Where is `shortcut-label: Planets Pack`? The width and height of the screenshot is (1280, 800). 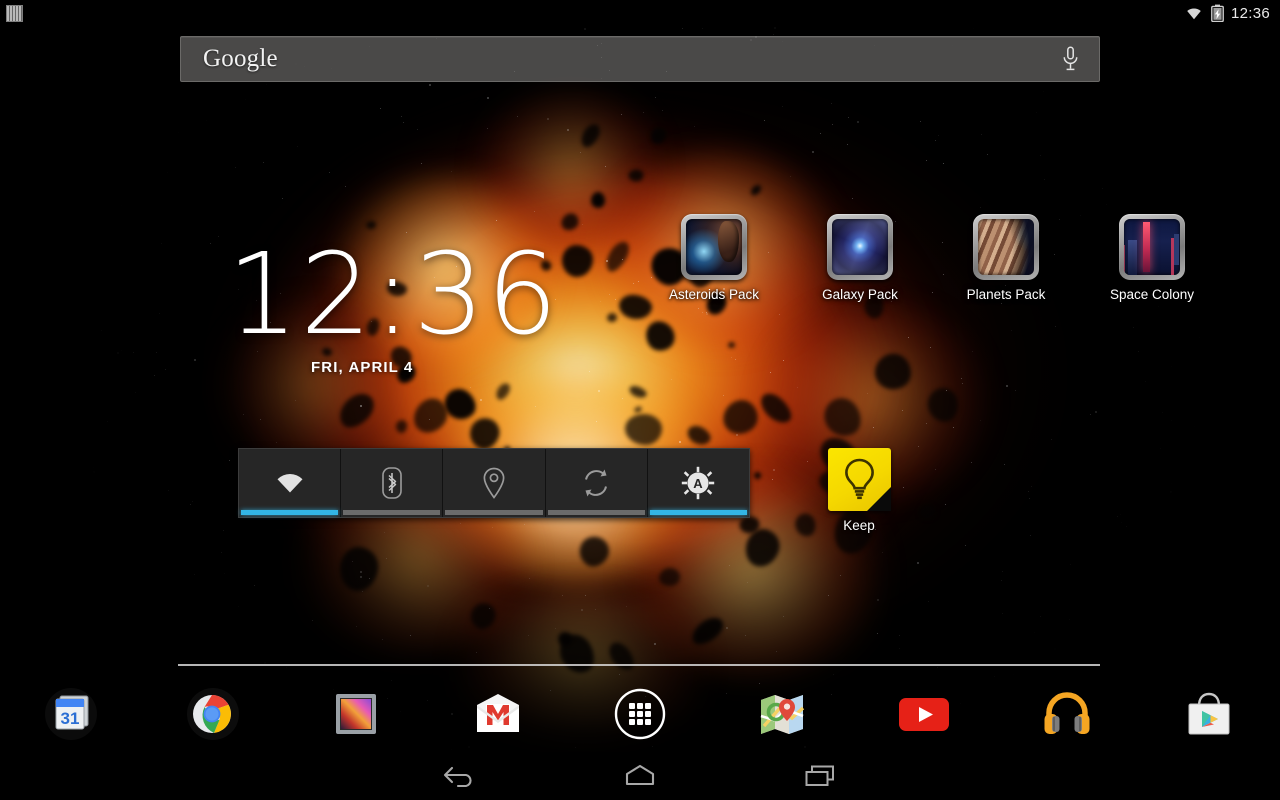 shortcut-label: Planets Pack is located at coordinates (1006, 294).